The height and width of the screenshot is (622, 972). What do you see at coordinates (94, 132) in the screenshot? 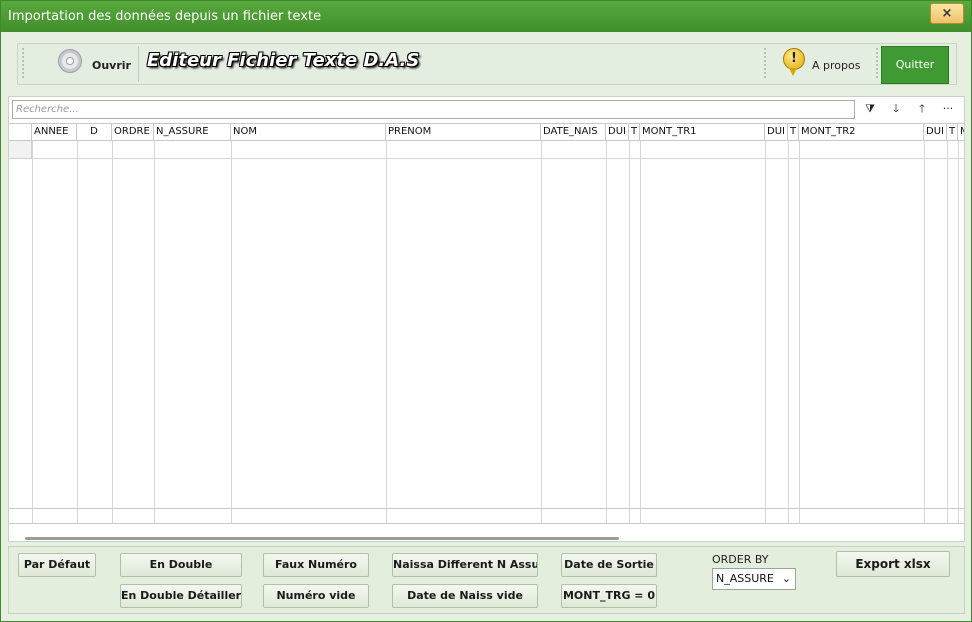
I see `column-header: D` at bounding box center [94, 132].